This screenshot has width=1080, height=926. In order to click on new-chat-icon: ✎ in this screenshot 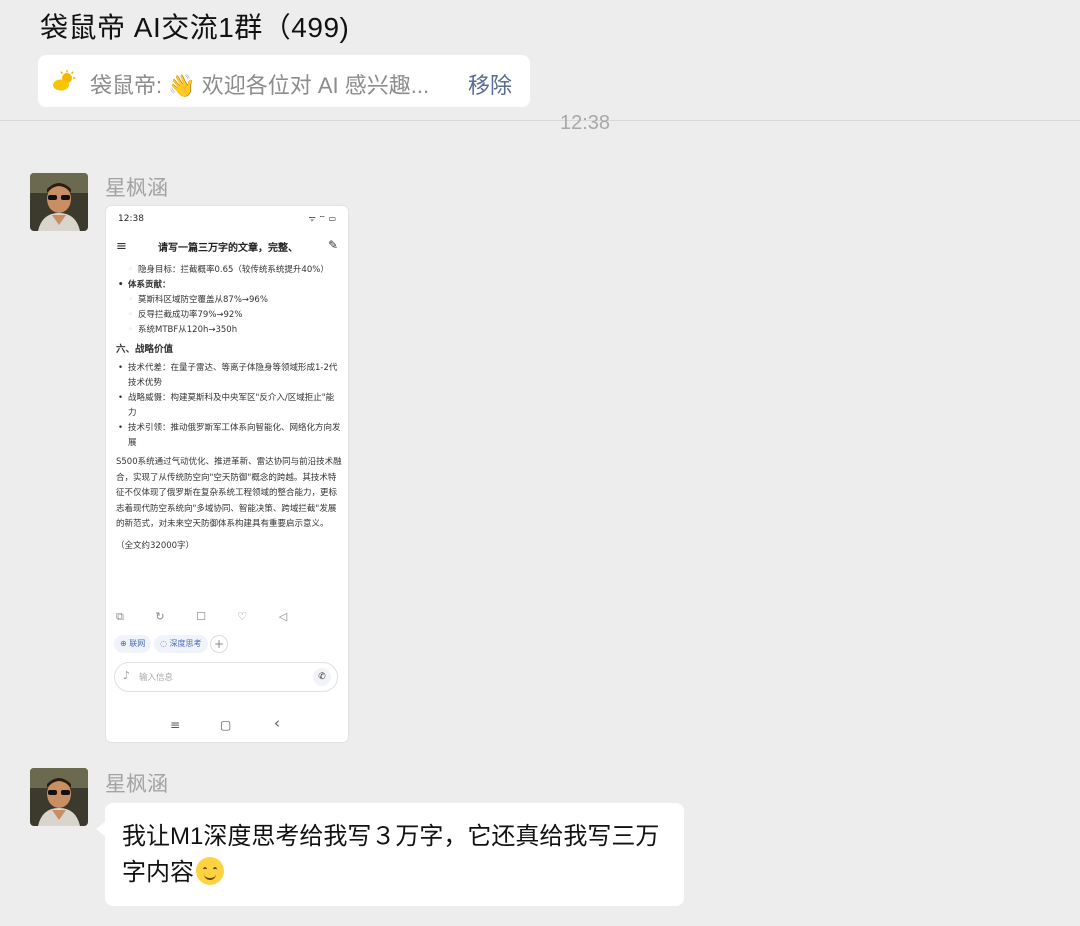, I will do `click(332, 245)`.